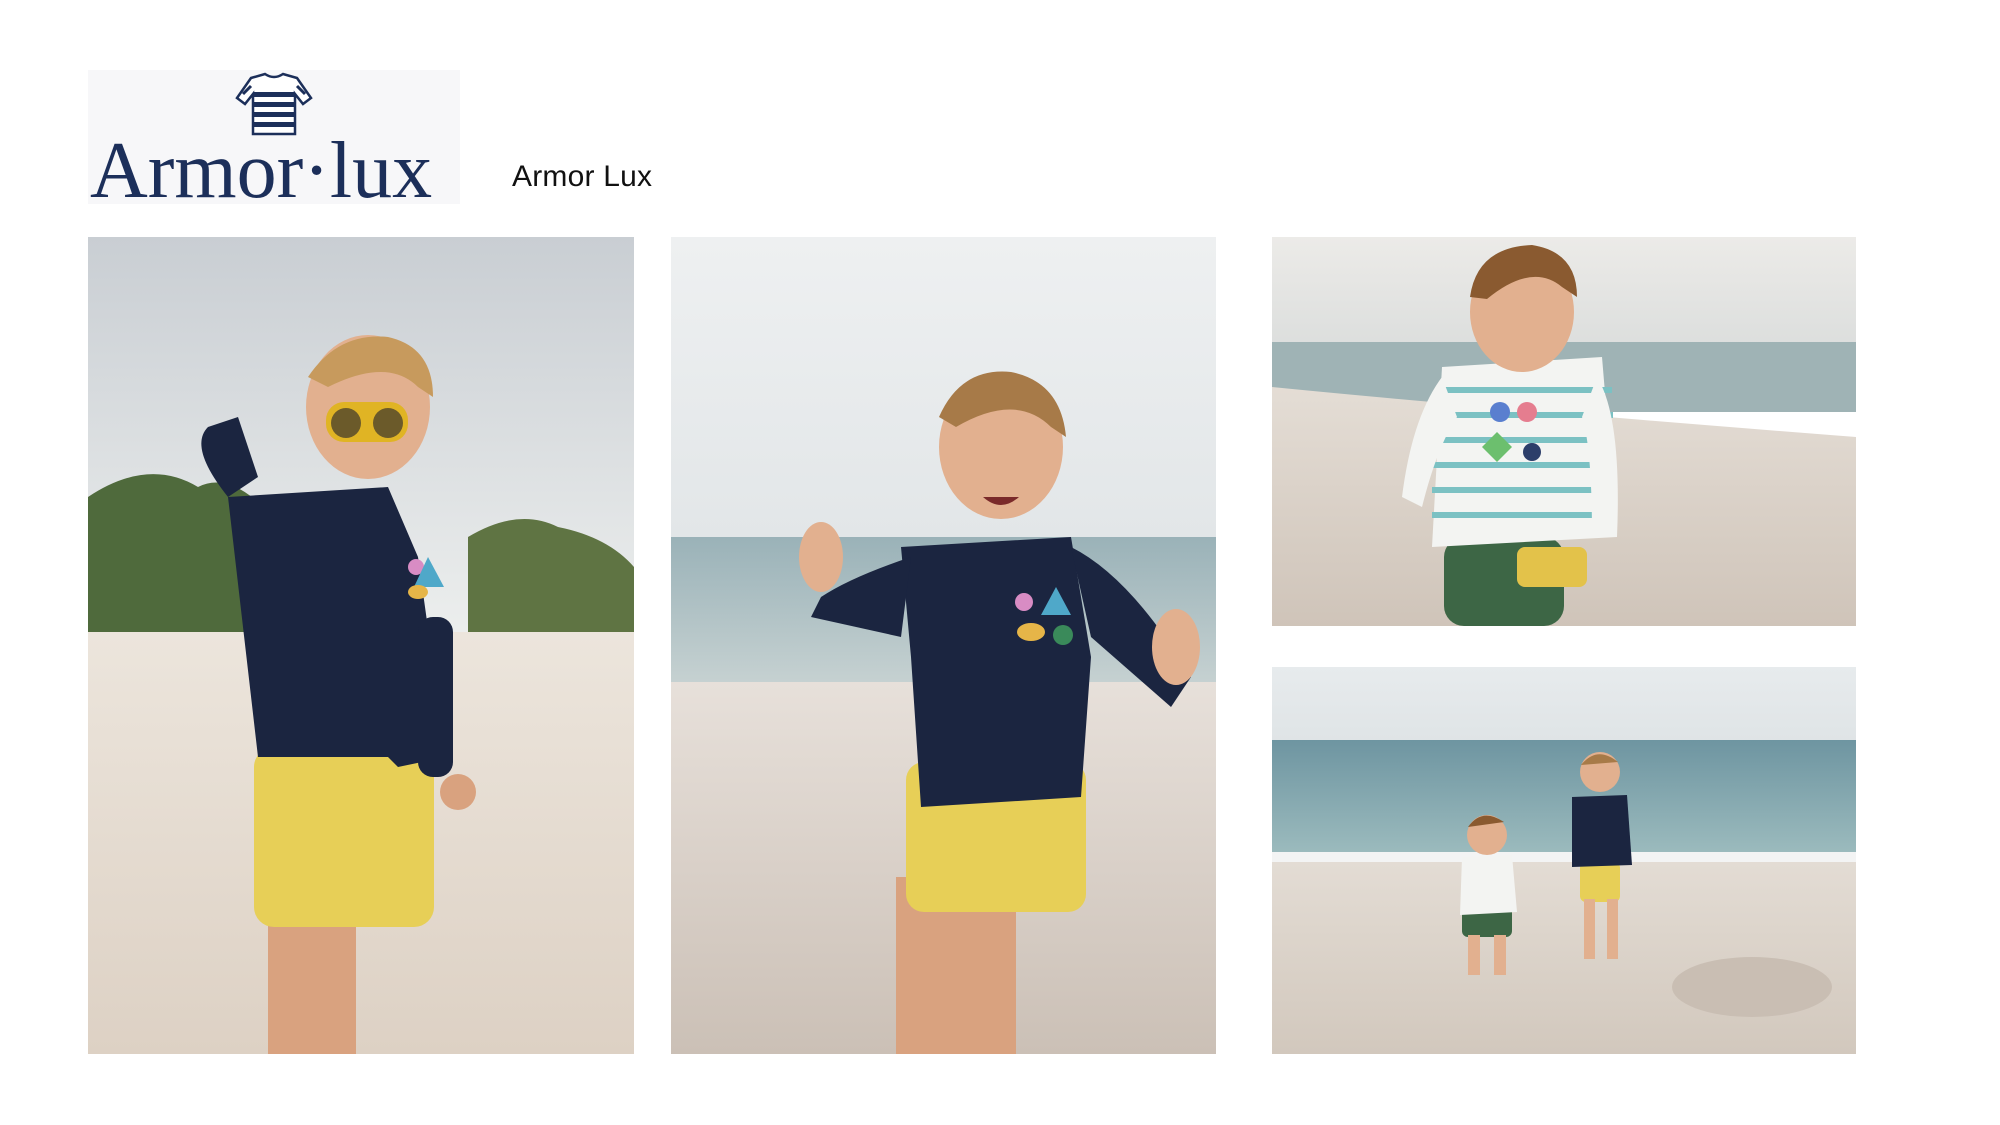 This screenshot has height=1125, width=2000. Describe the element at coordinates (1564, 860) in the screenshot. I see `photo-two-boys-playing` at that location.